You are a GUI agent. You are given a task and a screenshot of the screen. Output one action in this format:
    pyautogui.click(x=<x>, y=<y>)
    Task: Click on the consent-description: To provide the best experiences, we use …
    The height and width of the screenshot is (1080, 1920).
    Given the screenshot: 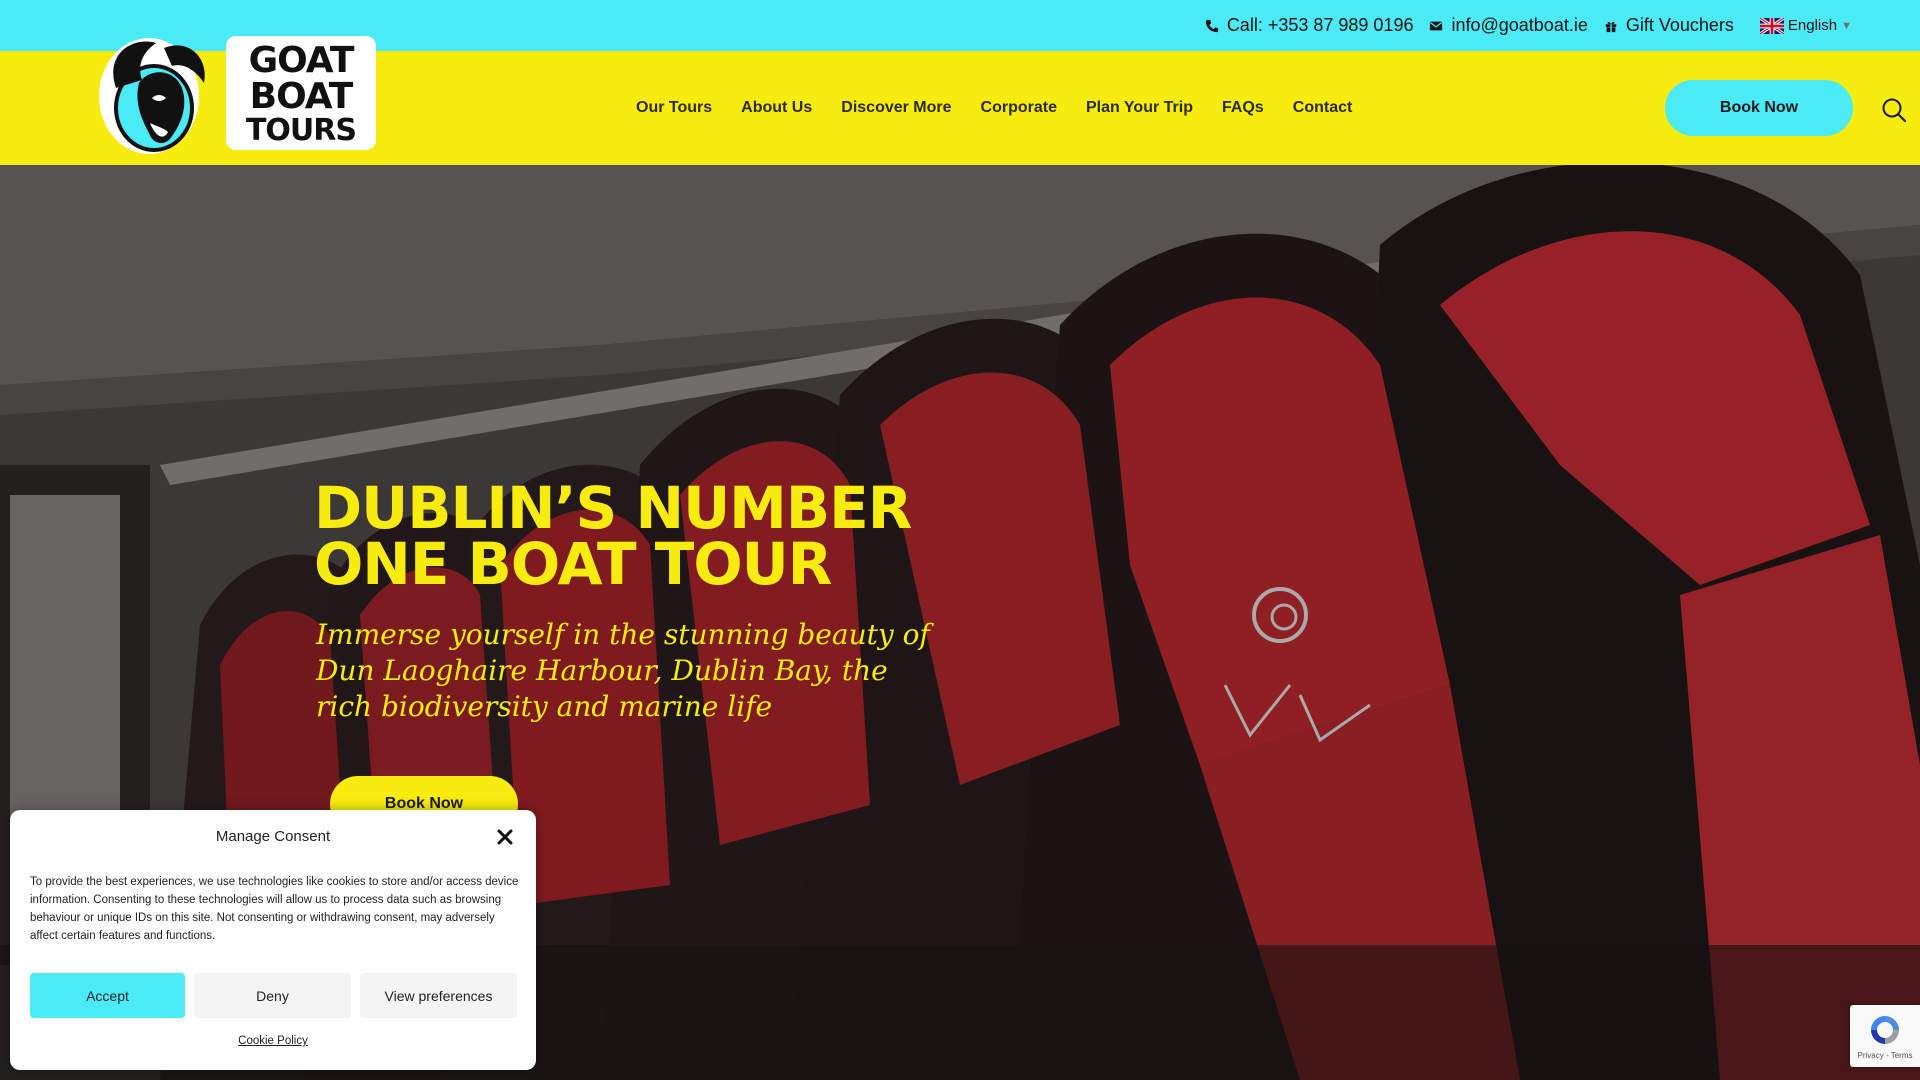 What is the action you would take?
    pyautogui.click(x=274, y=909)
    